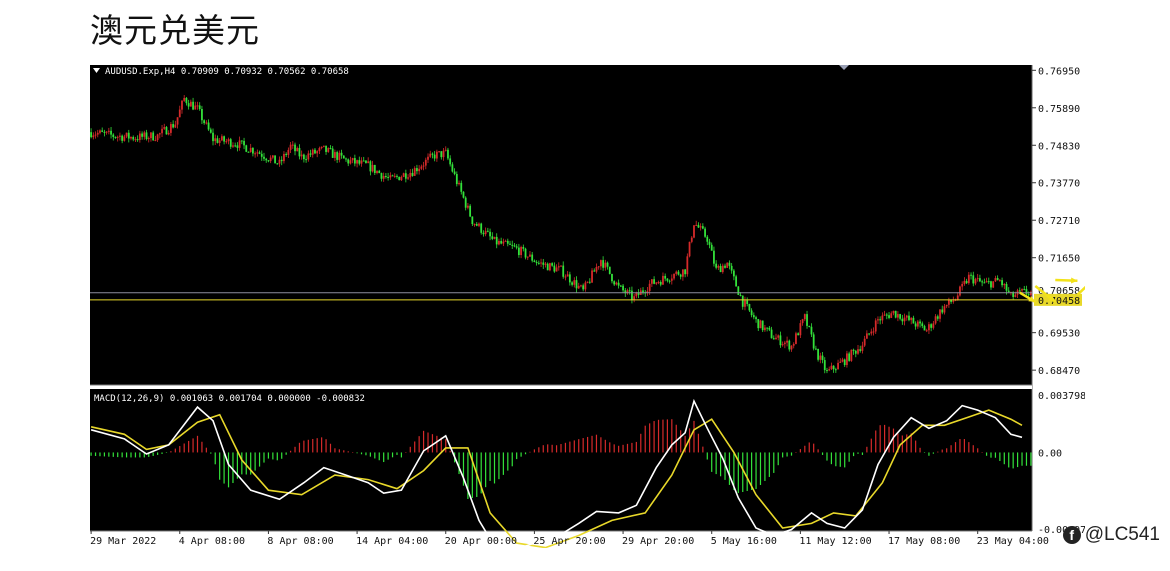 The height and width of the screenshot is (571, 1170). Describe the element at coordinates (392, 541) in the screenshot. I see `time-tick-label: 14 Apr 04:00` at that location.